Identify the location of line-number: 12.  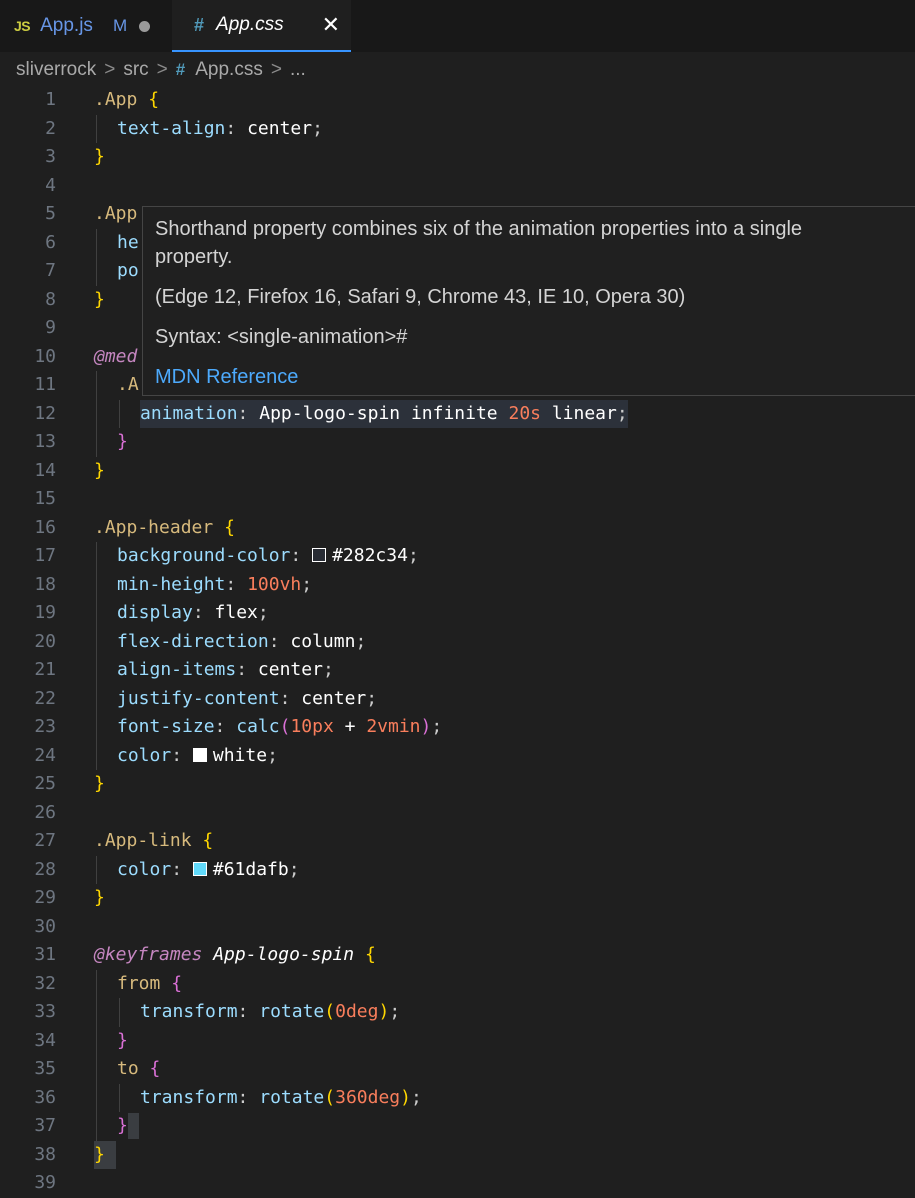
(45, 413).